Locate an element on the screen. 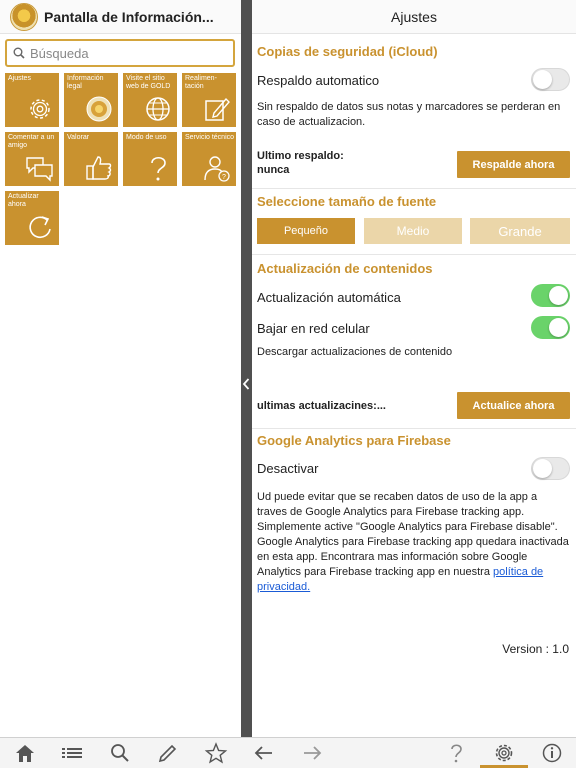  tile-visite-gold: Visite el sitio web de GOLD is located at coordinates (150, 100).